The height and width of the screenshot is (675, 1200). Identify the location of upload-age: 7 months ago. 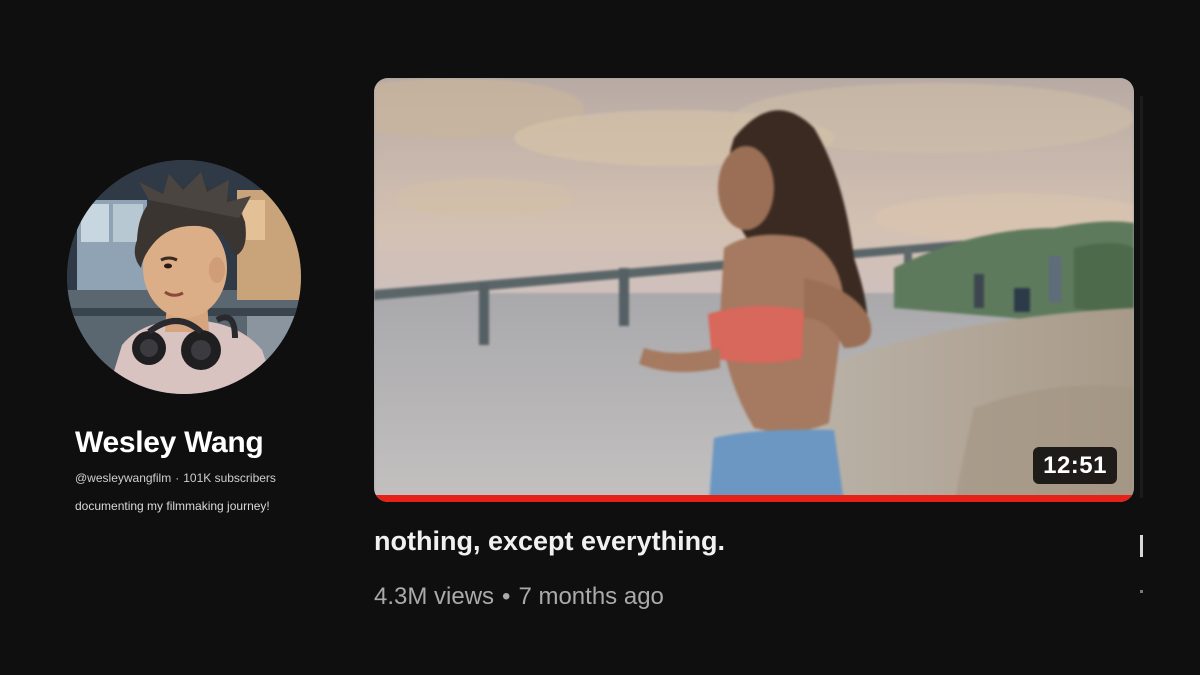
(591, 596).